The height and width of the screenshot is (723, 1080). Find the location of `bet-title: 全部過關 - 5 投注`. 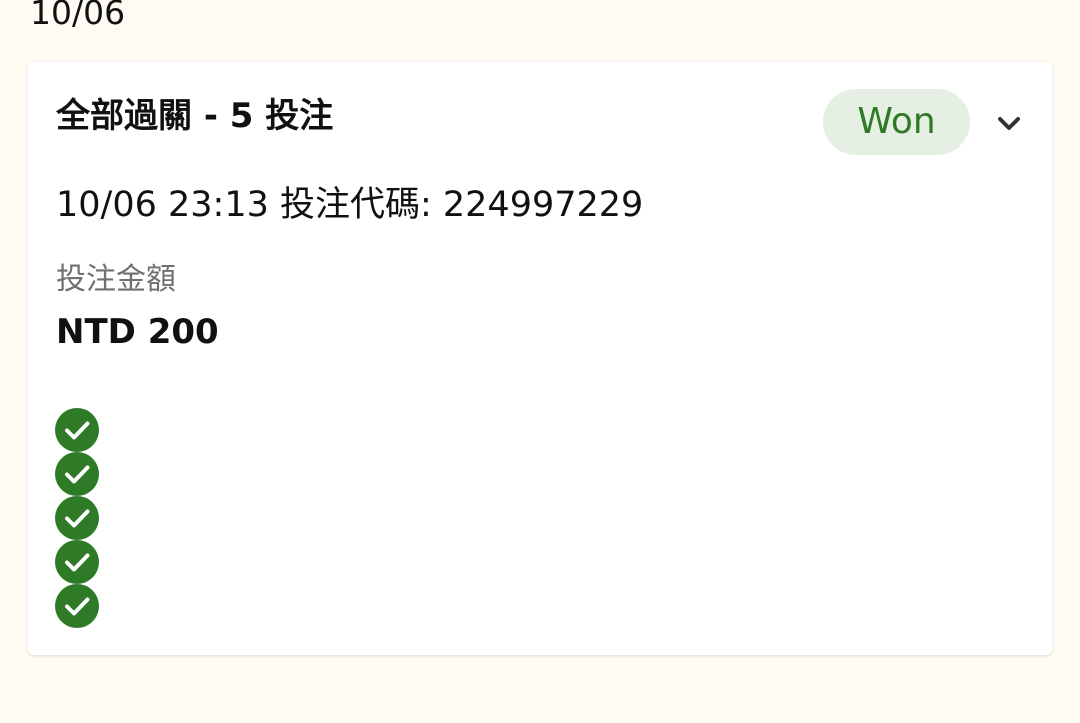

bet-title: 全部過關 - 5 投注 is located at coordinates (195, 116).